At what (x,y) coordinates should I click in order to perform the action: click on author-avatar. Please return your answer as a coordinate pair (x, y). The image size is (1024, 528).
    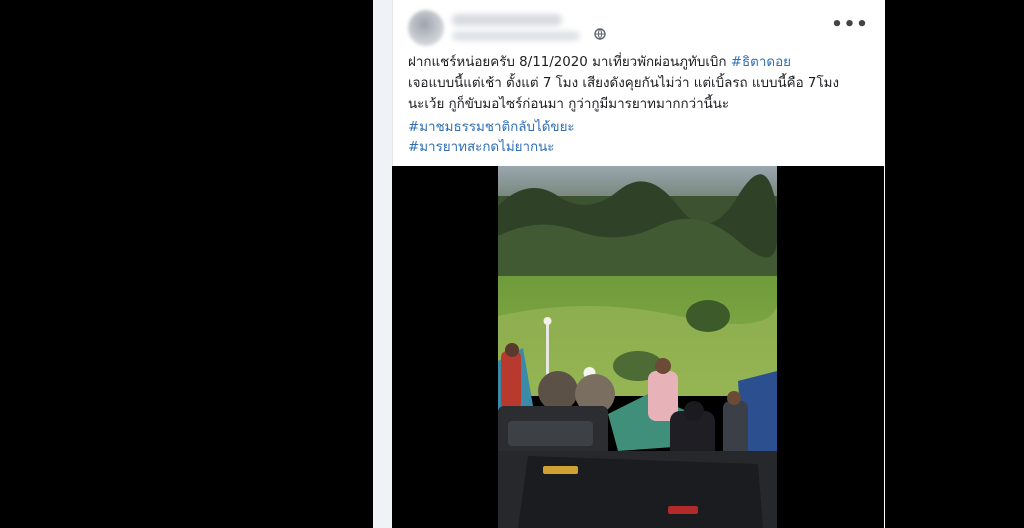
    Looking at the image, I should click on (426, 28).